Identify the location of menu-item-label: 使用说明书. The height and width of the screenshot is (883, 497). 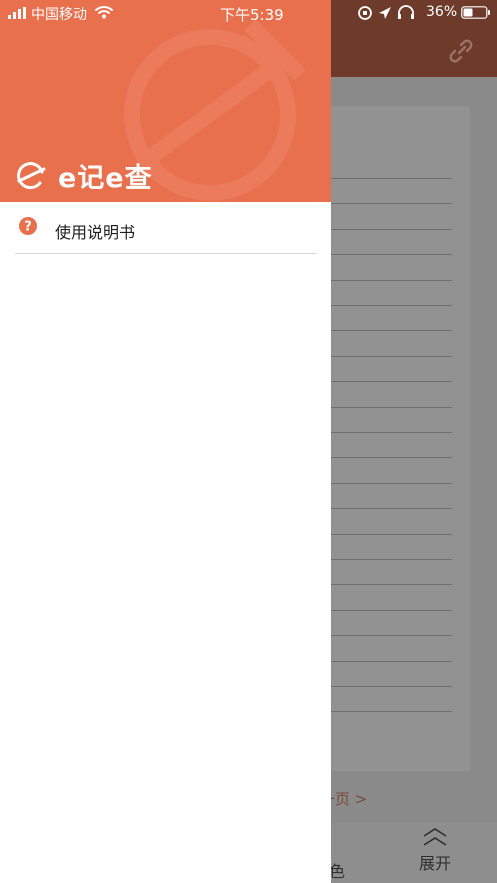
(95, 232).